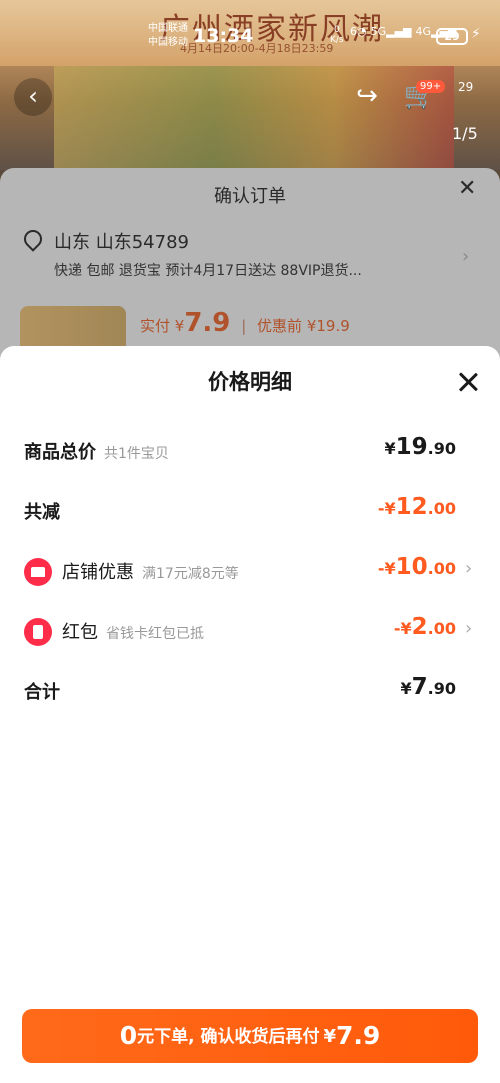 The height and width of the screenshot is (1083, 500). Describe the element at coordinates (466, 87) in the screenshot. I see `more-count: 29` at that location.